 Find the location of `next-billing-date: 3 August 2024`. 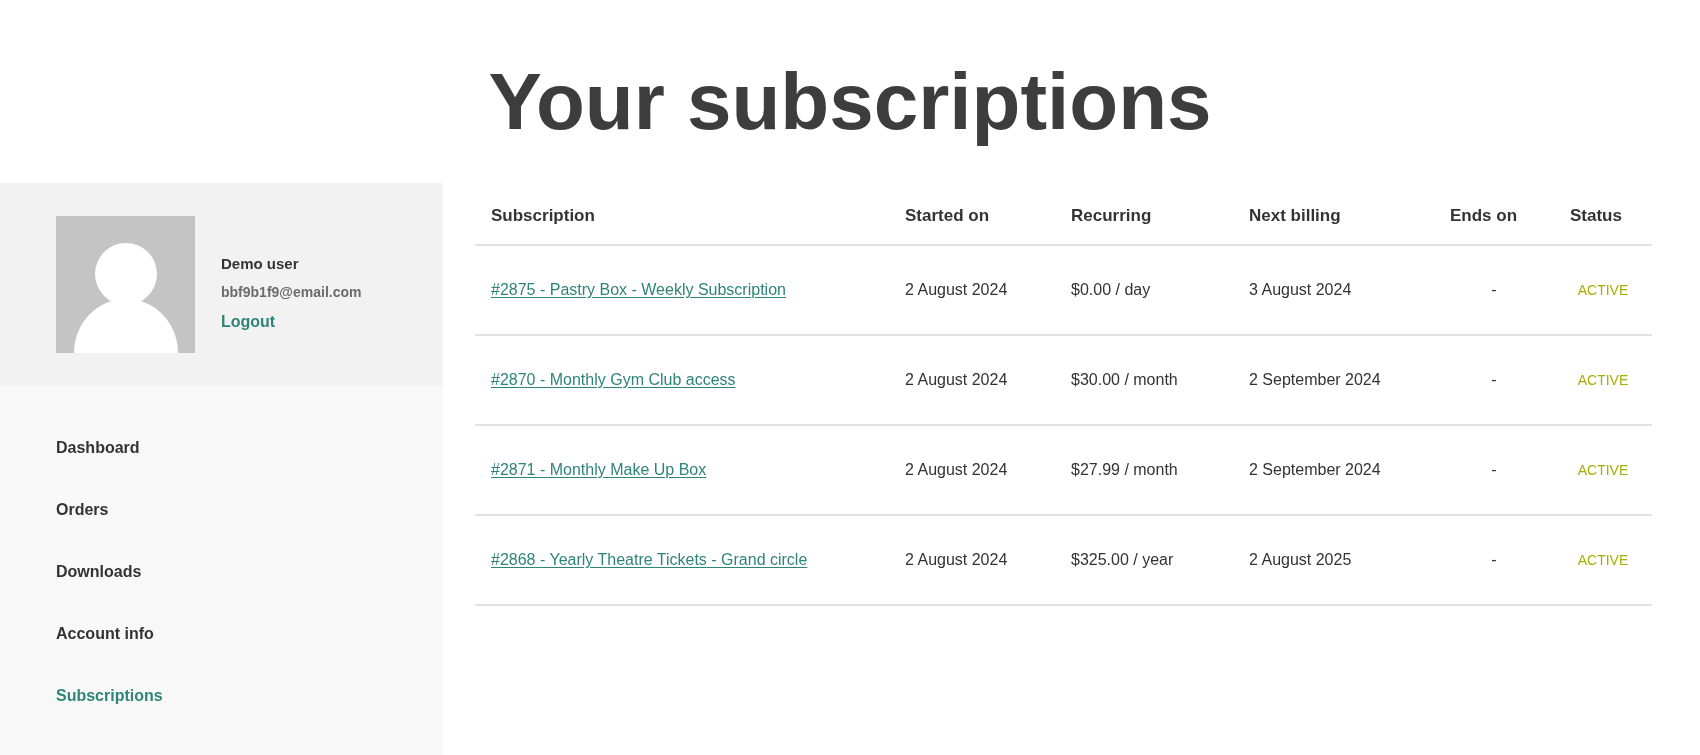

next-billing-date: 3 August 2024 is located at coordinates (1300, 289).